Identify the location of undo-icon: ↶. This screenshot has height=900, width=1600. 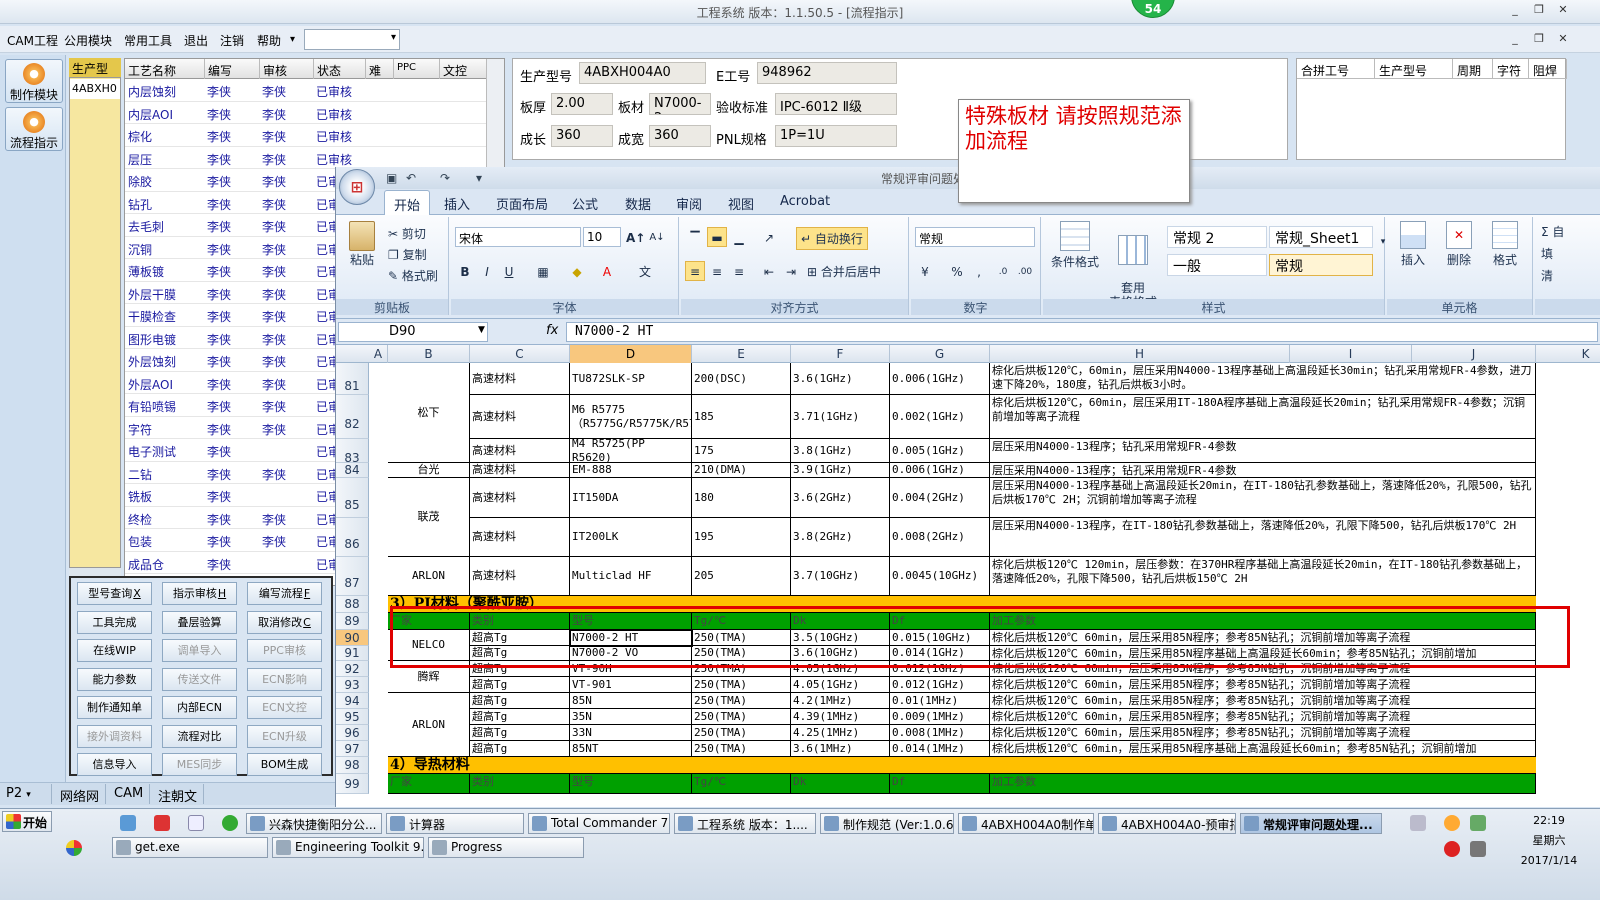
(413, 178).